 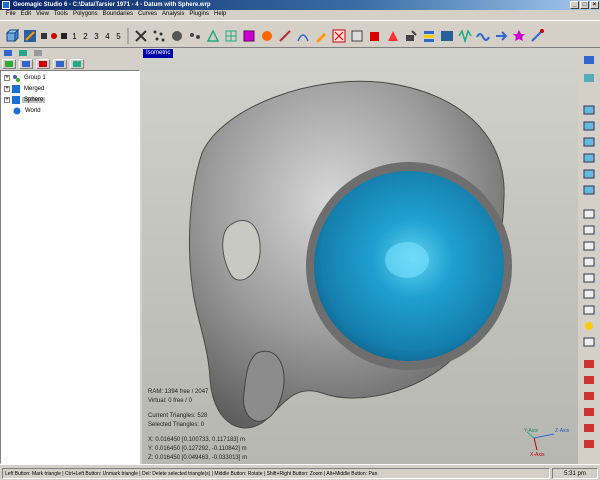 What do you see at coordinates (213, 36) in the screenshot?
I see `wrap-icon` at bounding box center [213, 36].